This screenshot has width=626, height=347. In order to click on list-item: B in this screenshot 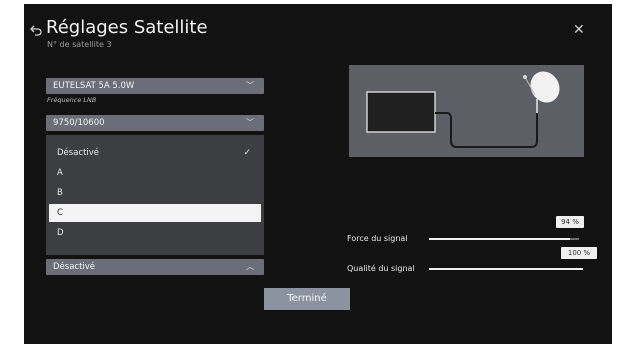, I will do `click(155, 193)`.